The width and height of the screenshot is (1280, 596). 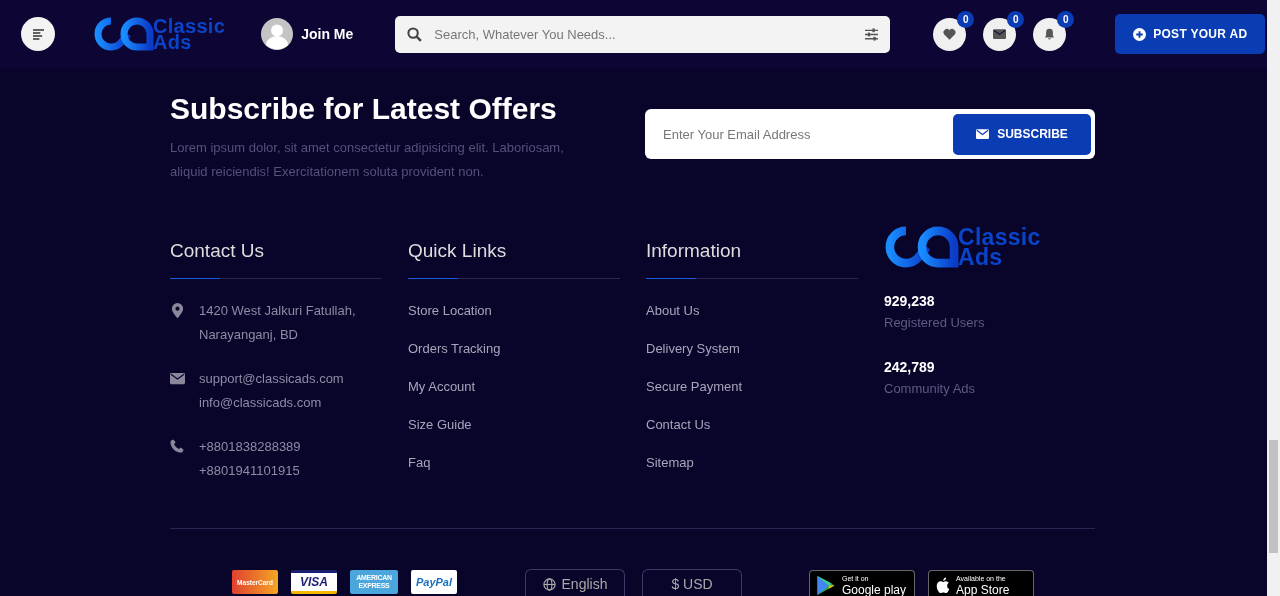 I want to click on footer-link: Secure Payment, so click(x=752, y=387).